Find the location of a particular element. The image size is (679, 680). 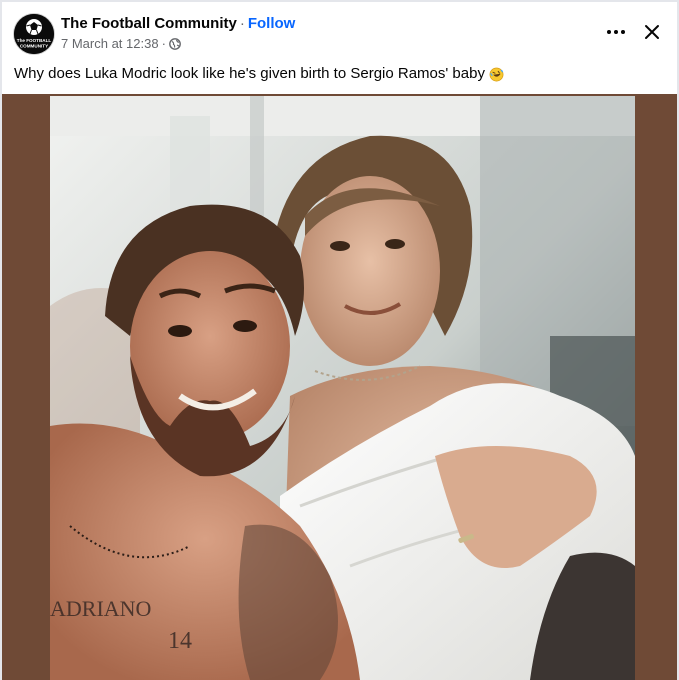

close-button is located at coordinates (652, 32).